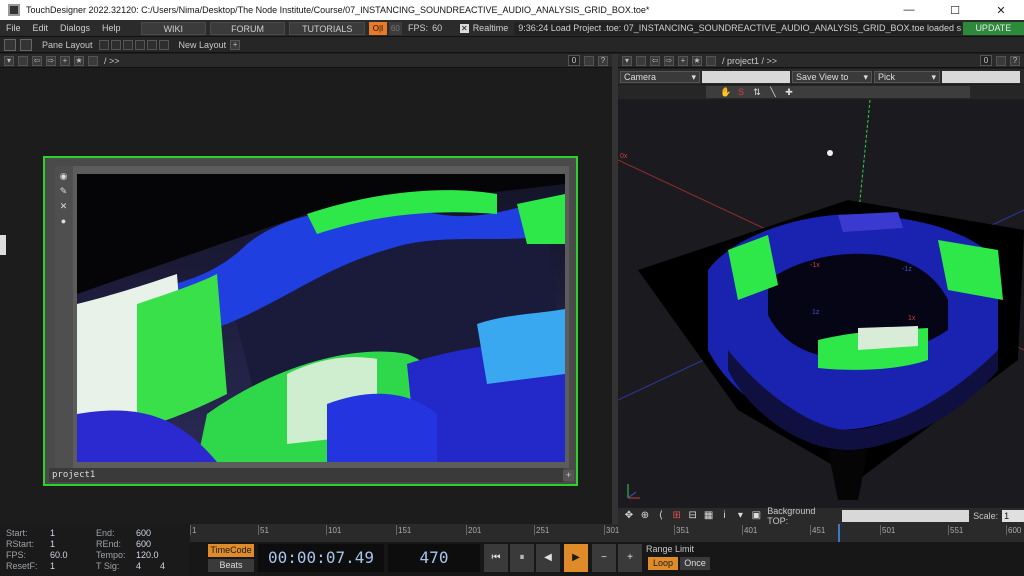  What do you see at coordinates (231, 565) in the screenshot?
I see `beats-toggle-button: Beats` at bounding box center [231, 565].